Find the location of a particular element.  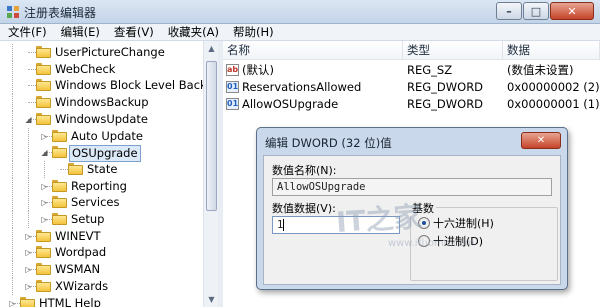

tree-node-label: Auto Update is located at coordinates (107, 135).